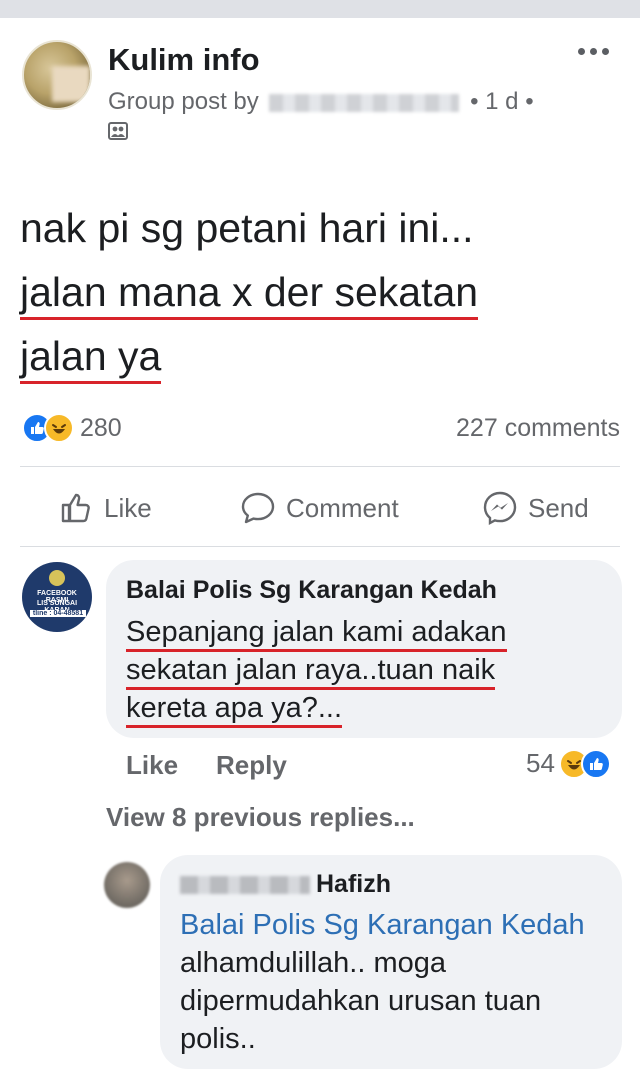  What do you see at coordinates (595, 763) in the screenshot?
I see `like-reaction-icon` at bounding box center [595, 763].